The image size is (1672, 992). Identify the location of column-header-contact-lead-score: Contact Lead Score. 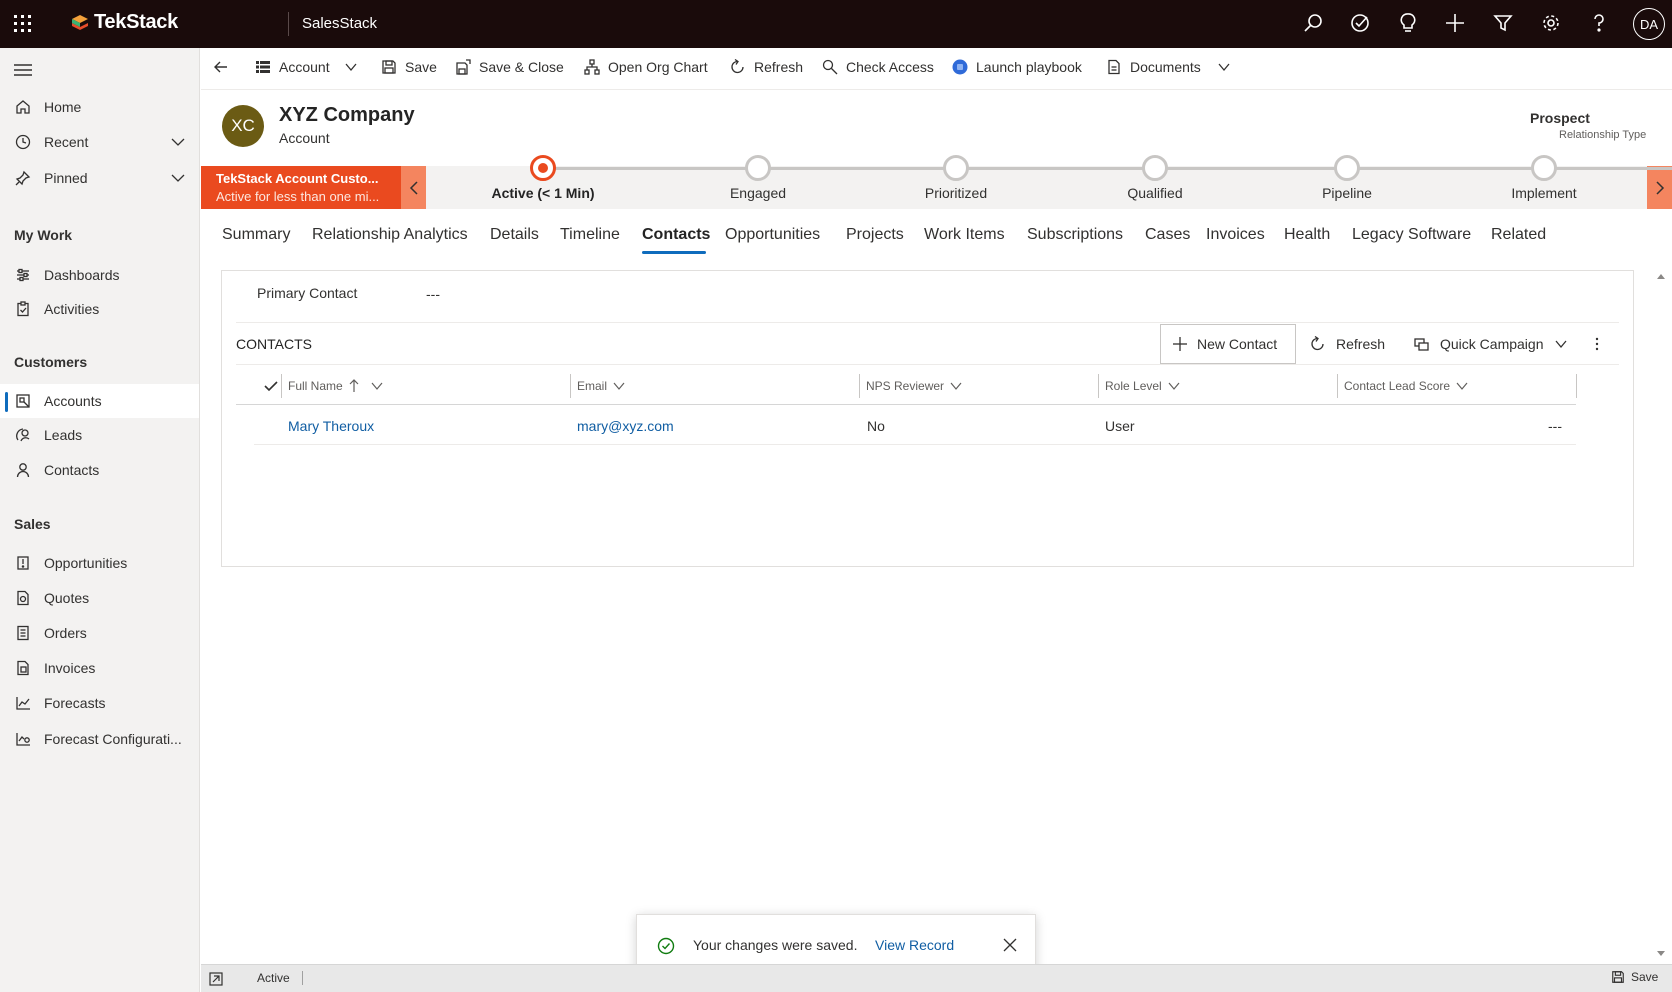
(1406, 386).